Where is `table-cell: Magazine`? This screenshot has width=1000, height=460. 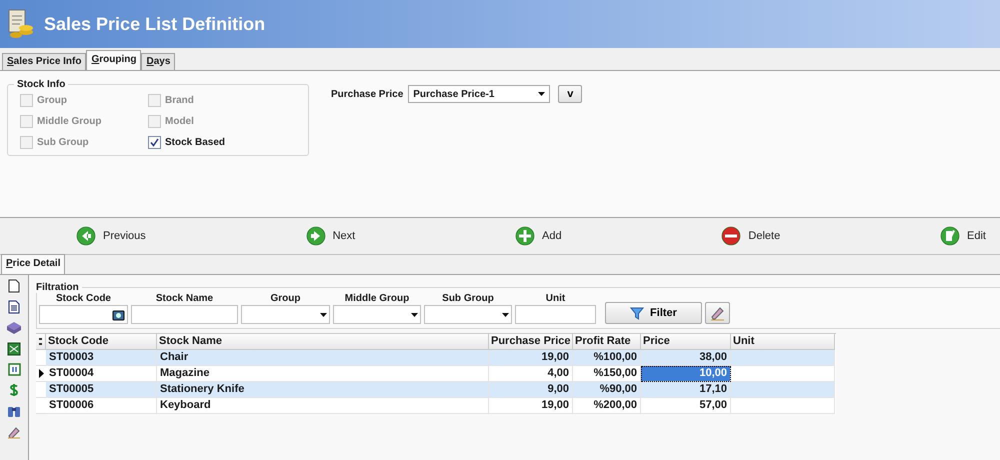
table-cell: Magazine is located at coordinates (323, 374).